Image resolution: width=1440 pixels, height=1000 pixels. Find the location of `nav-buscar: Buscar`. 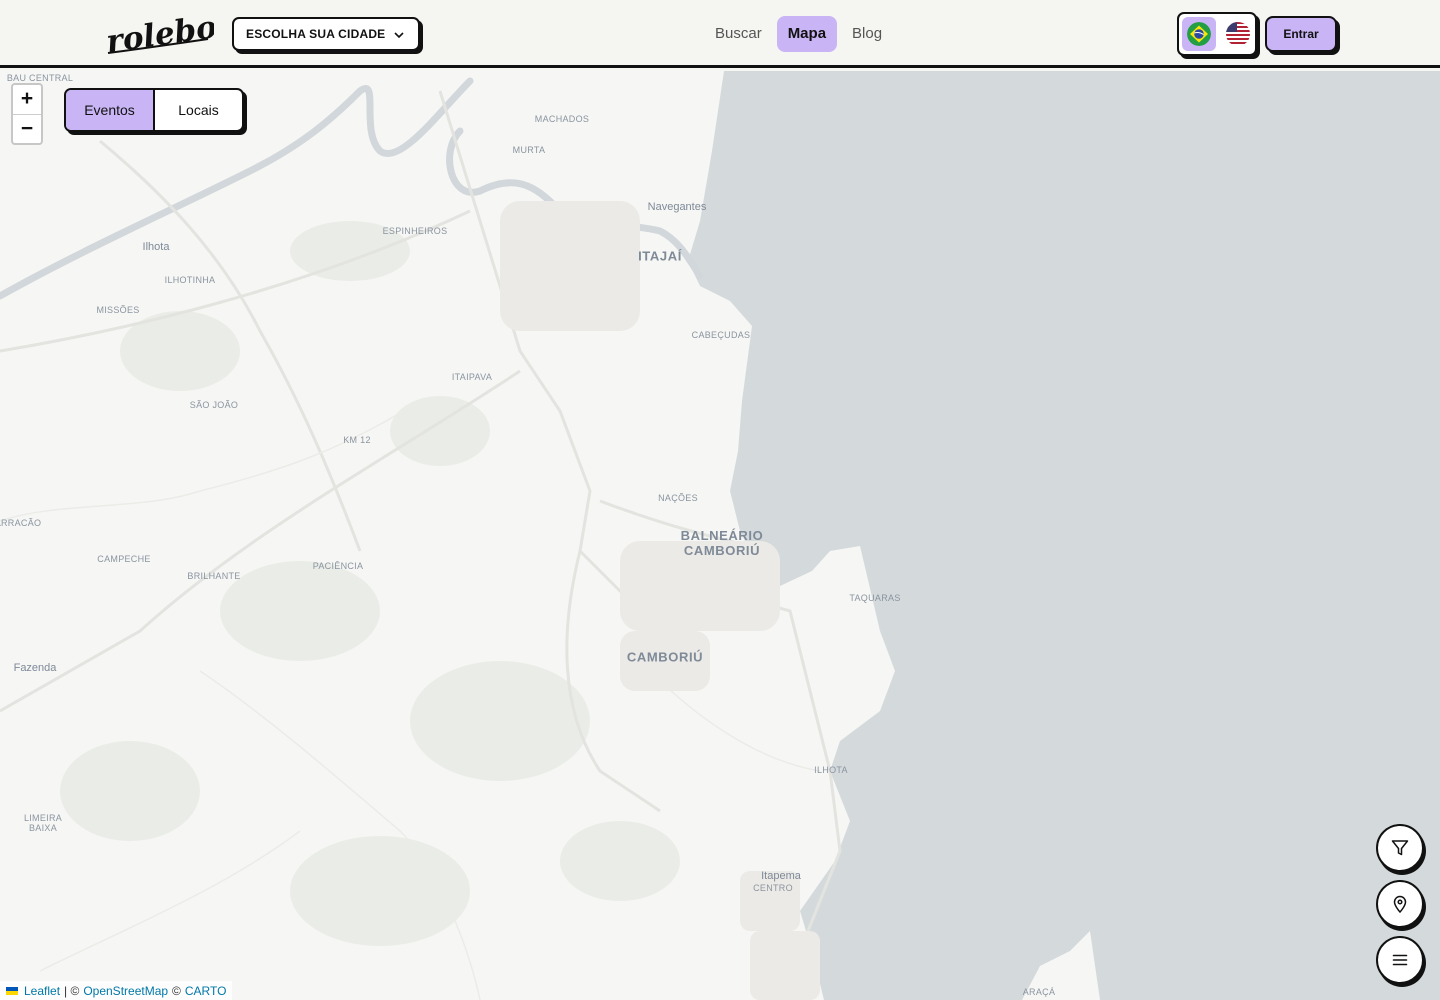

nav-buscar: Buscar is located at coordinates (738, 34).